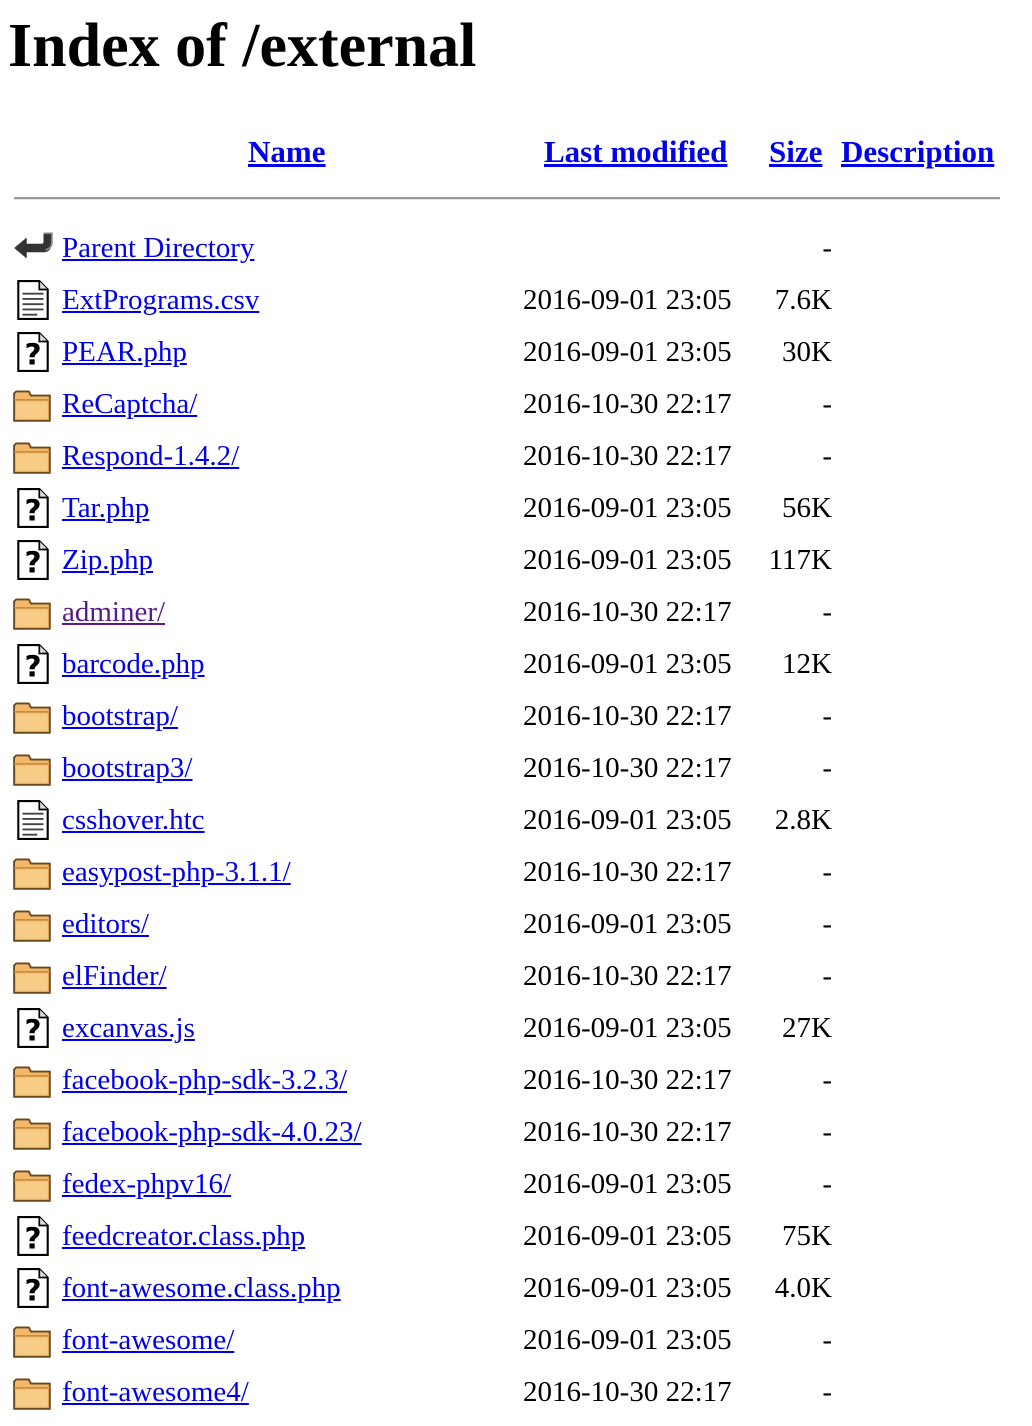 Image resolution: width=1032 pixels, height=1426 pixels. What do you see at coordinates (516, 300) in the screenshot?
I see `table-row: ExtPrograms.csv 2016-09-01 23:05 7.6K` at bounding box center [516, 300].